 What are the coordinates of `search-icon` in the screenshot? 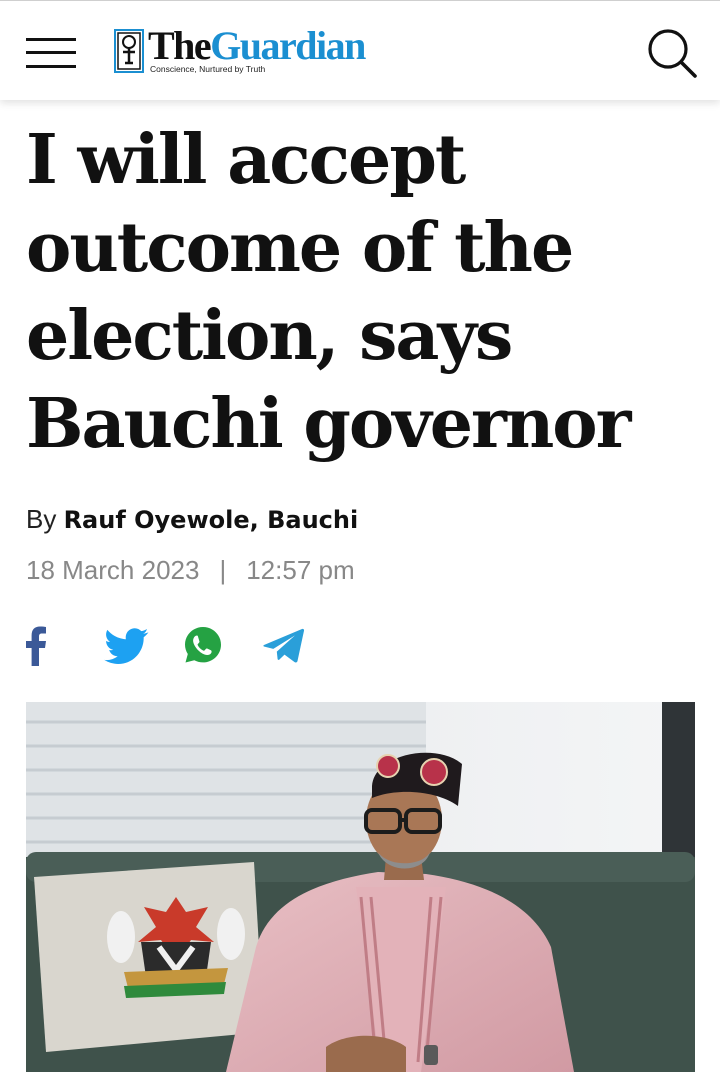 It's located at (672, 53).